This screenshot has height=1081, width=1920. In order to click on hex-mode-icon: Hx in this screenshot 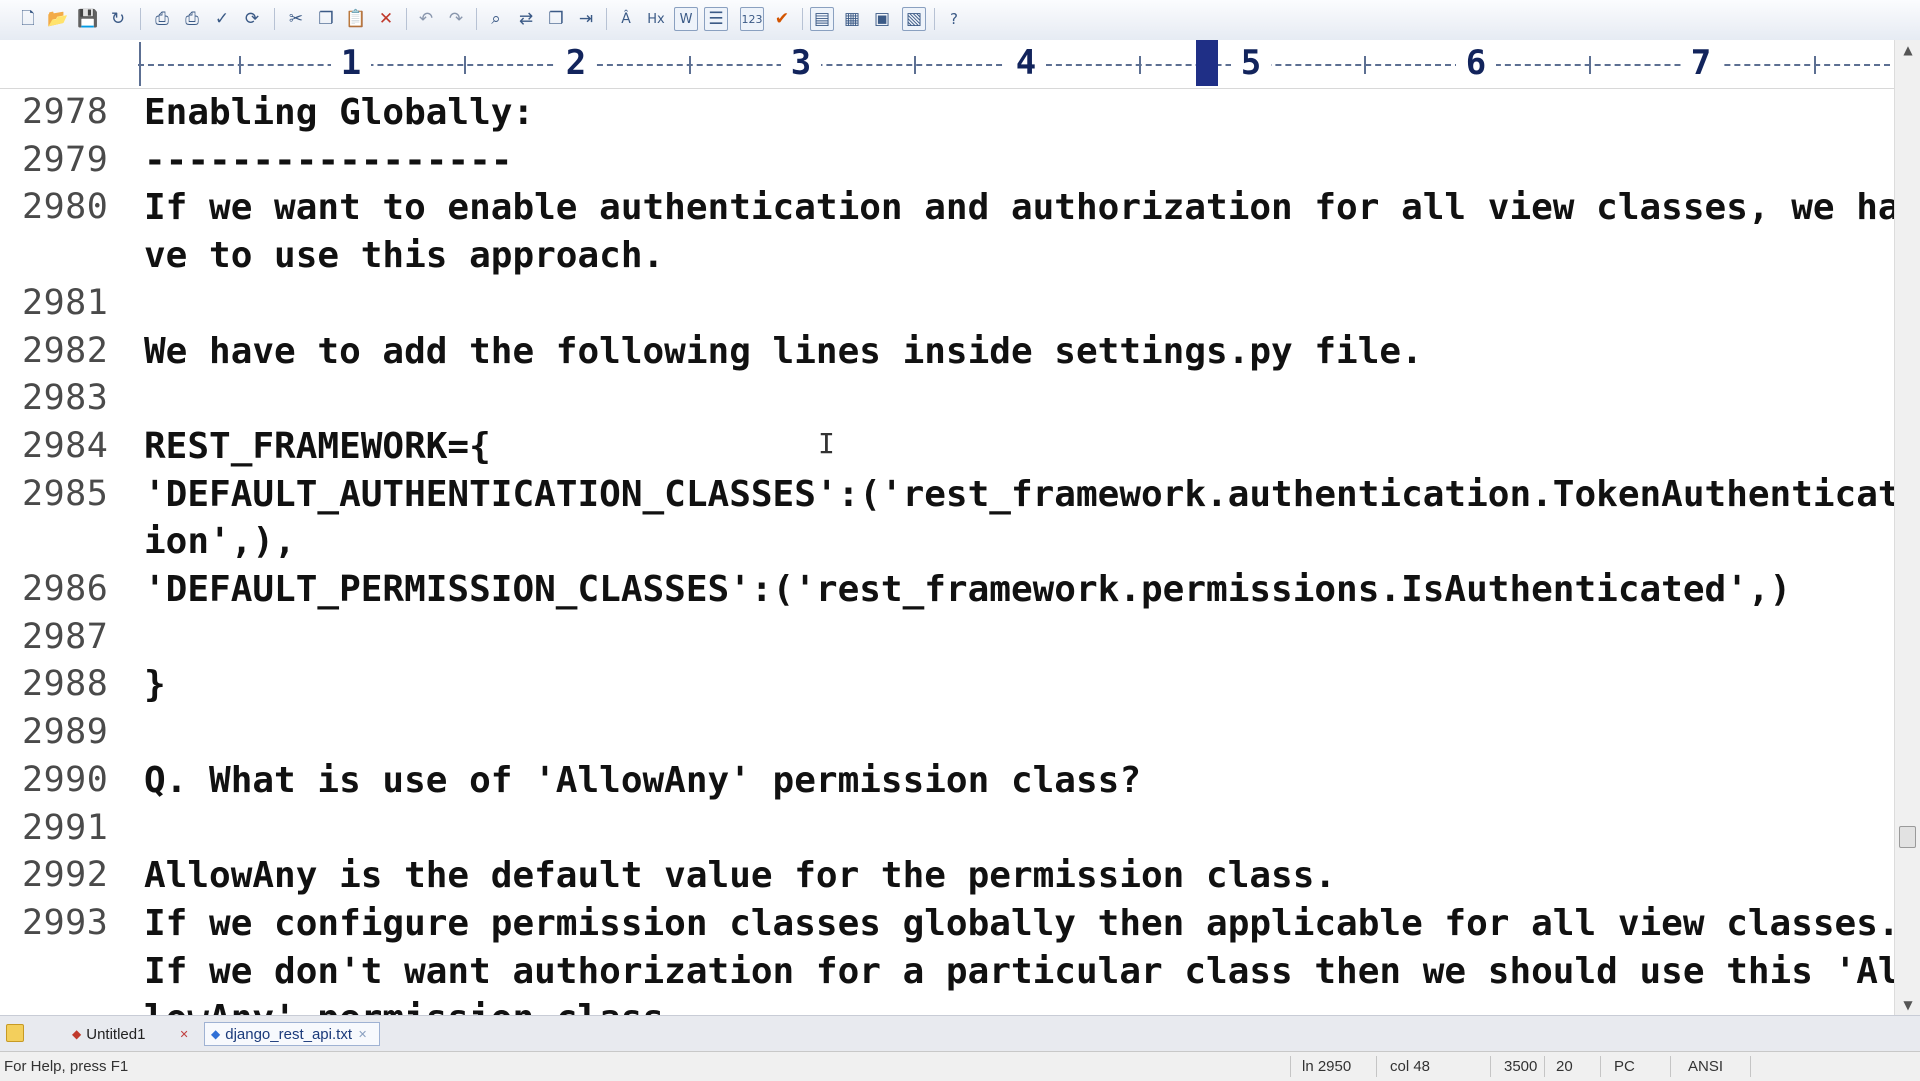, I will do `click(656, 19)`.